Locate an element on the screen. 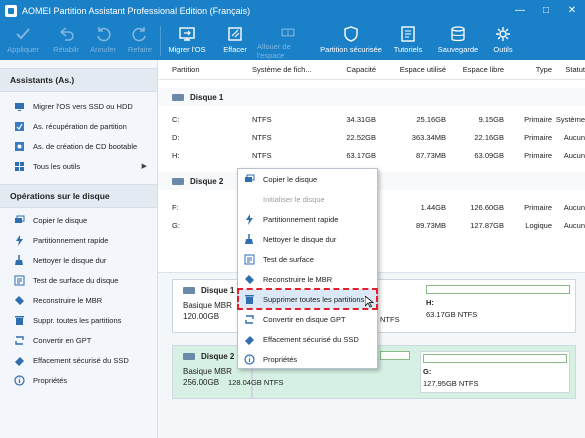  menu-item-initialize-disk: Initialiser le disque is located at coordinates (307, 199).